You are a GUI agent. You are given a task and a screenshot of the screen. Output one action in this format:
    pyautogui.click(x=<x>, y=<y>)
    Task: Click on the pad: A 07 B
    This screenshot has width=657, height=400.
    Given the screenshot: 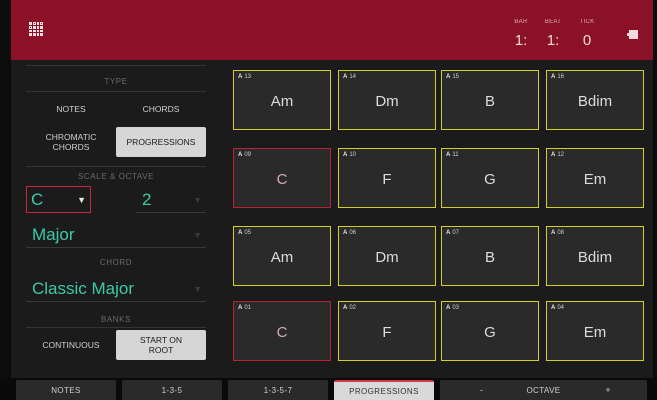 What is the action you would take?
    pyautogui.click(x=490, y=256)
    